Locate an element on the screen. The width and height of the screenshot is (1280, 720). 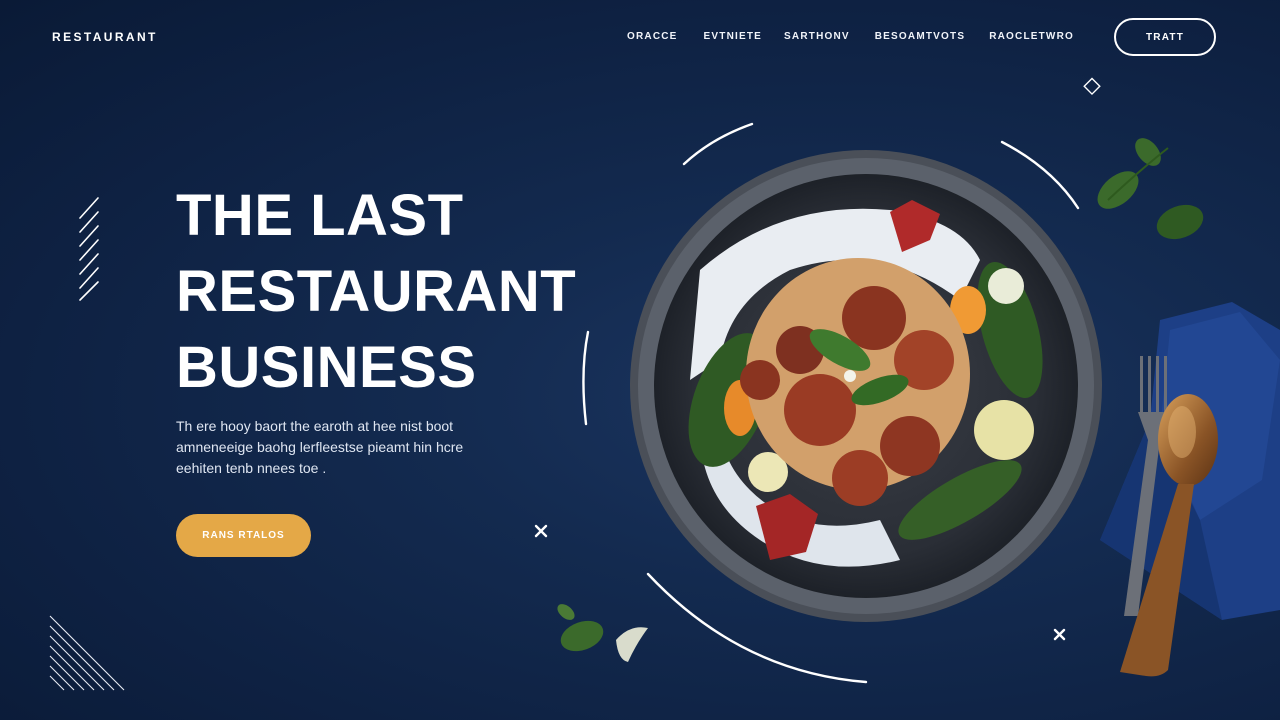
diamond-icon is located at coordinates (1092, 86).